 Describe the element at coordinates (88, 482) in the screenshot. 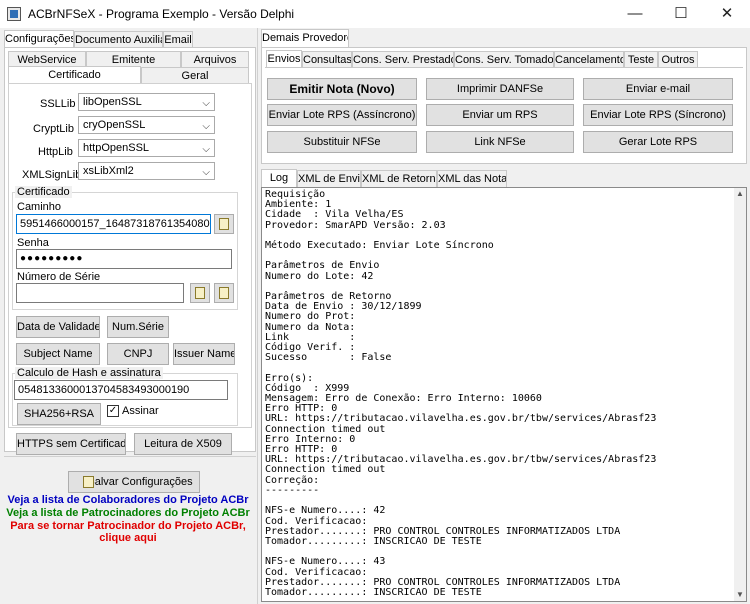

I see `save-icon` at that location.